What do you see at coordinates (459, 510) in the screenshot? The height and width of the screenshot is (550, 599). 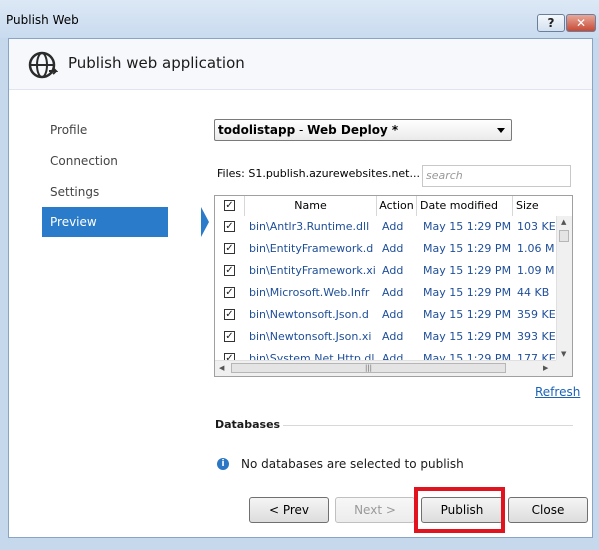 I see `publish-highlight-box` at bounding box center [459, 510].